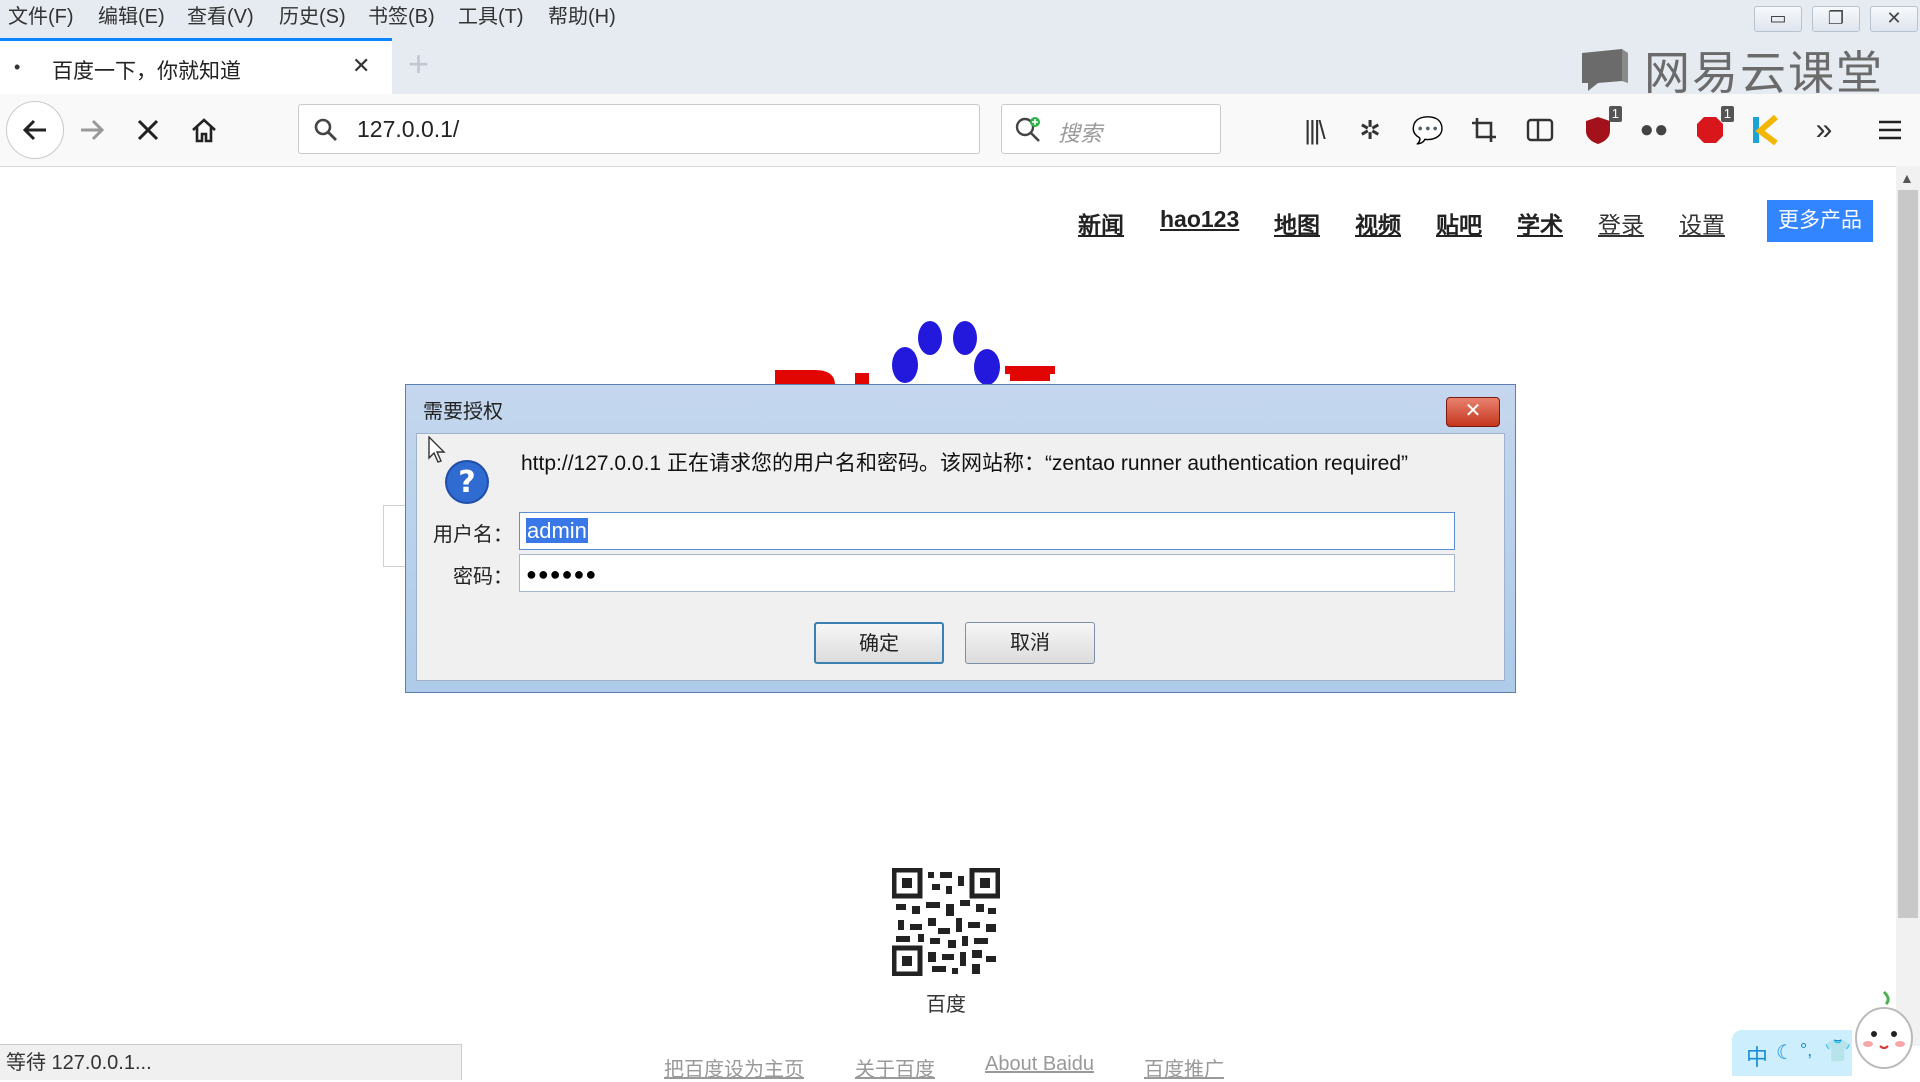 This screenshot has height=1082, width=1920. What do you see at coordinates (1027, 129) in the screenshot?
I see `search-engine-icon` at bounding box center [1027, 129].